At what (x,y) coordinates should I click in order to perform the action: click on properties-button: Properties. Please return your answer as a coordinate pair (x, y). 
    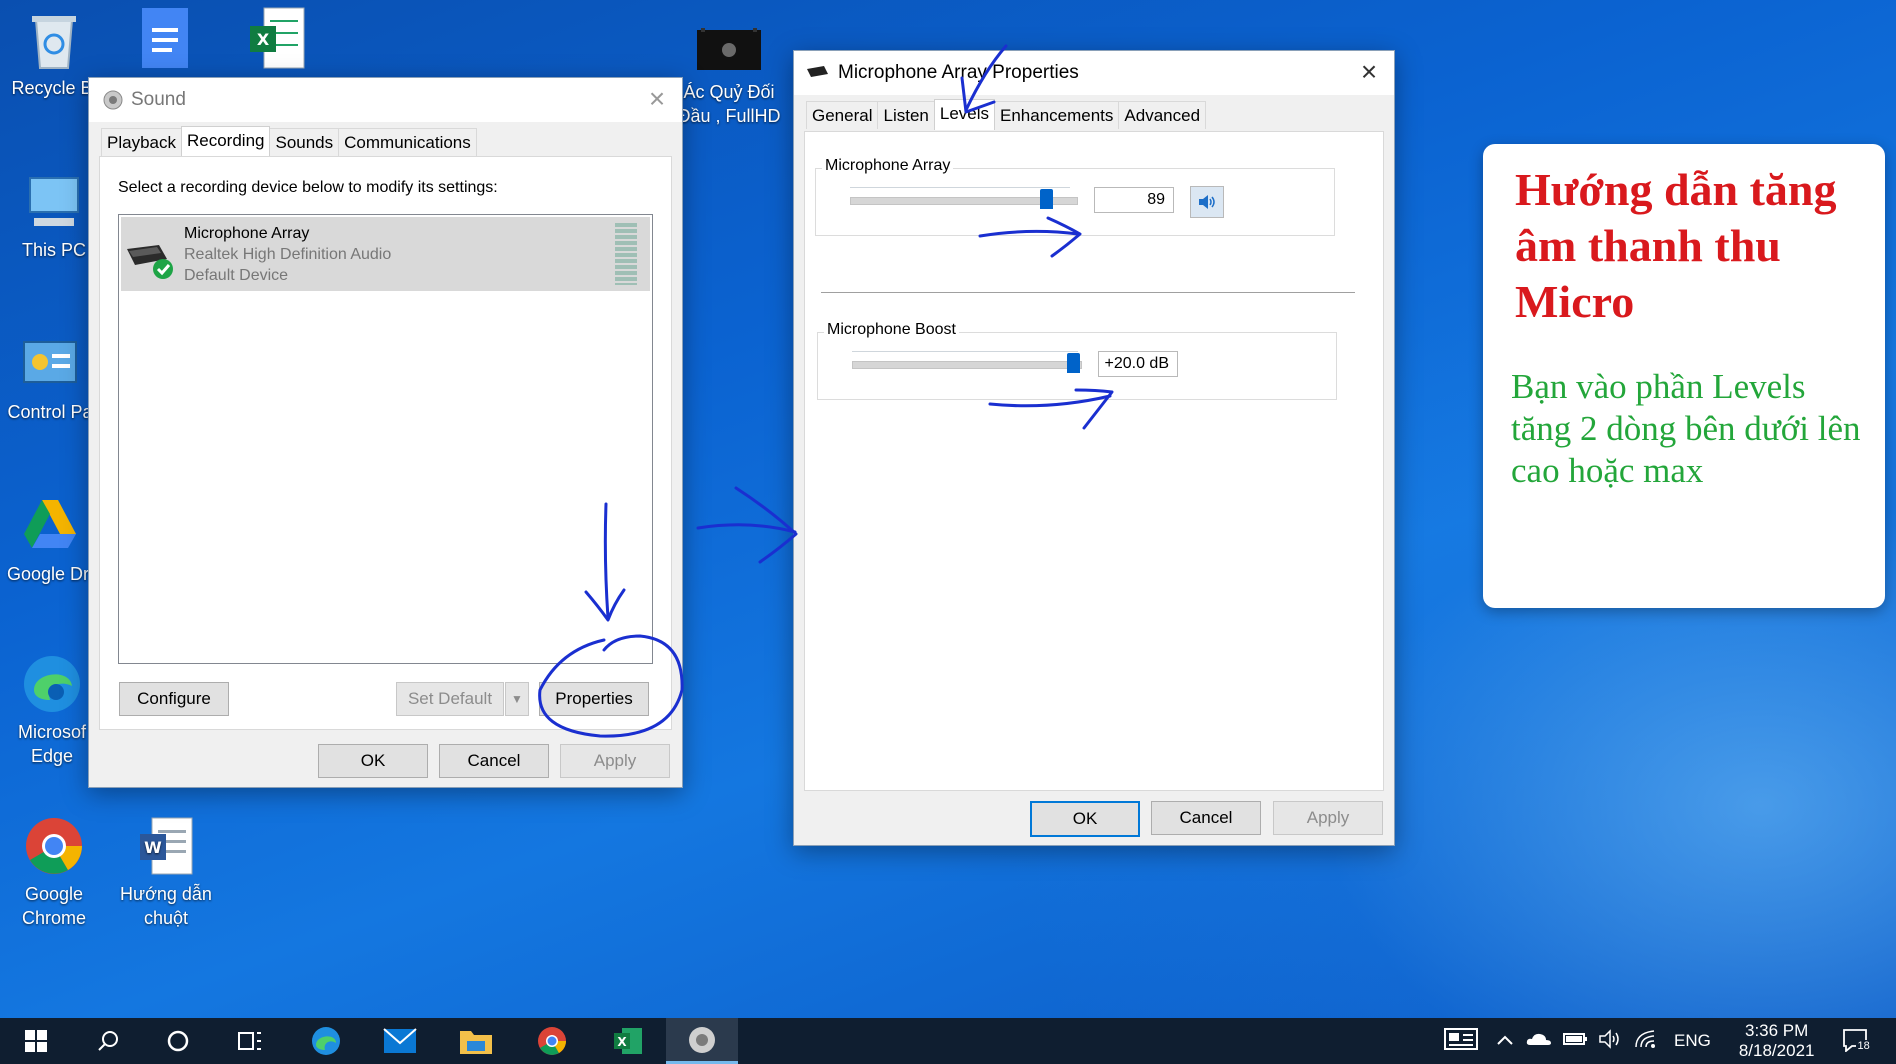
    Looking at the image, I should click on (594, 699).